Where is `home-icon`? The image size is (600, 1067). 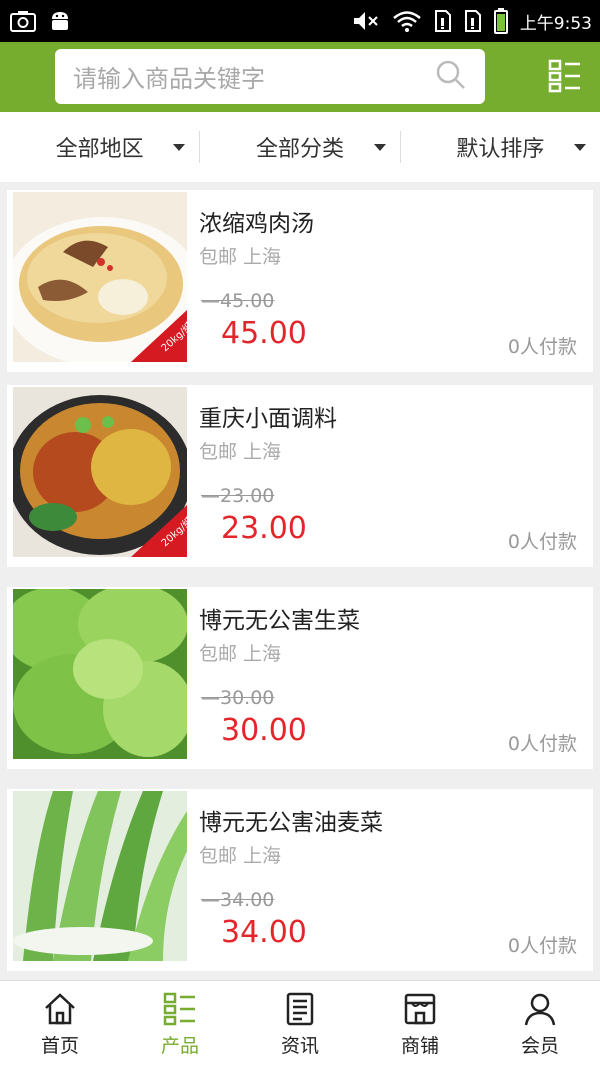
home-icon is located at coordinates (60, 1009).